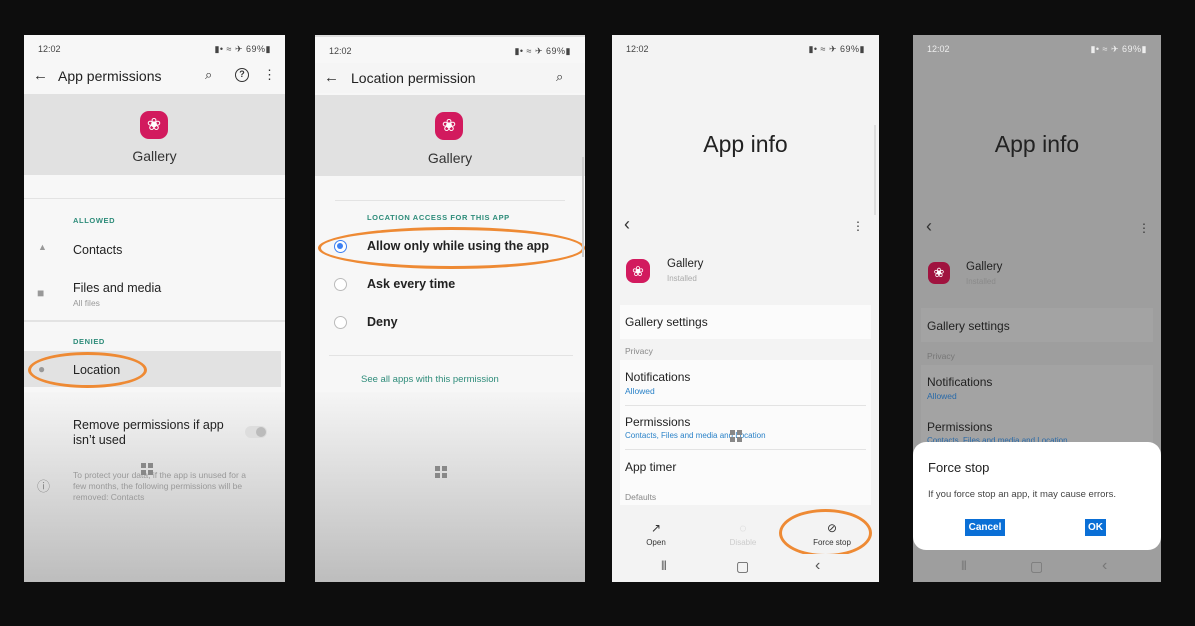 The image size is (1195, 626). I want to click on dialog-title: Force stop, so click(959, 467).